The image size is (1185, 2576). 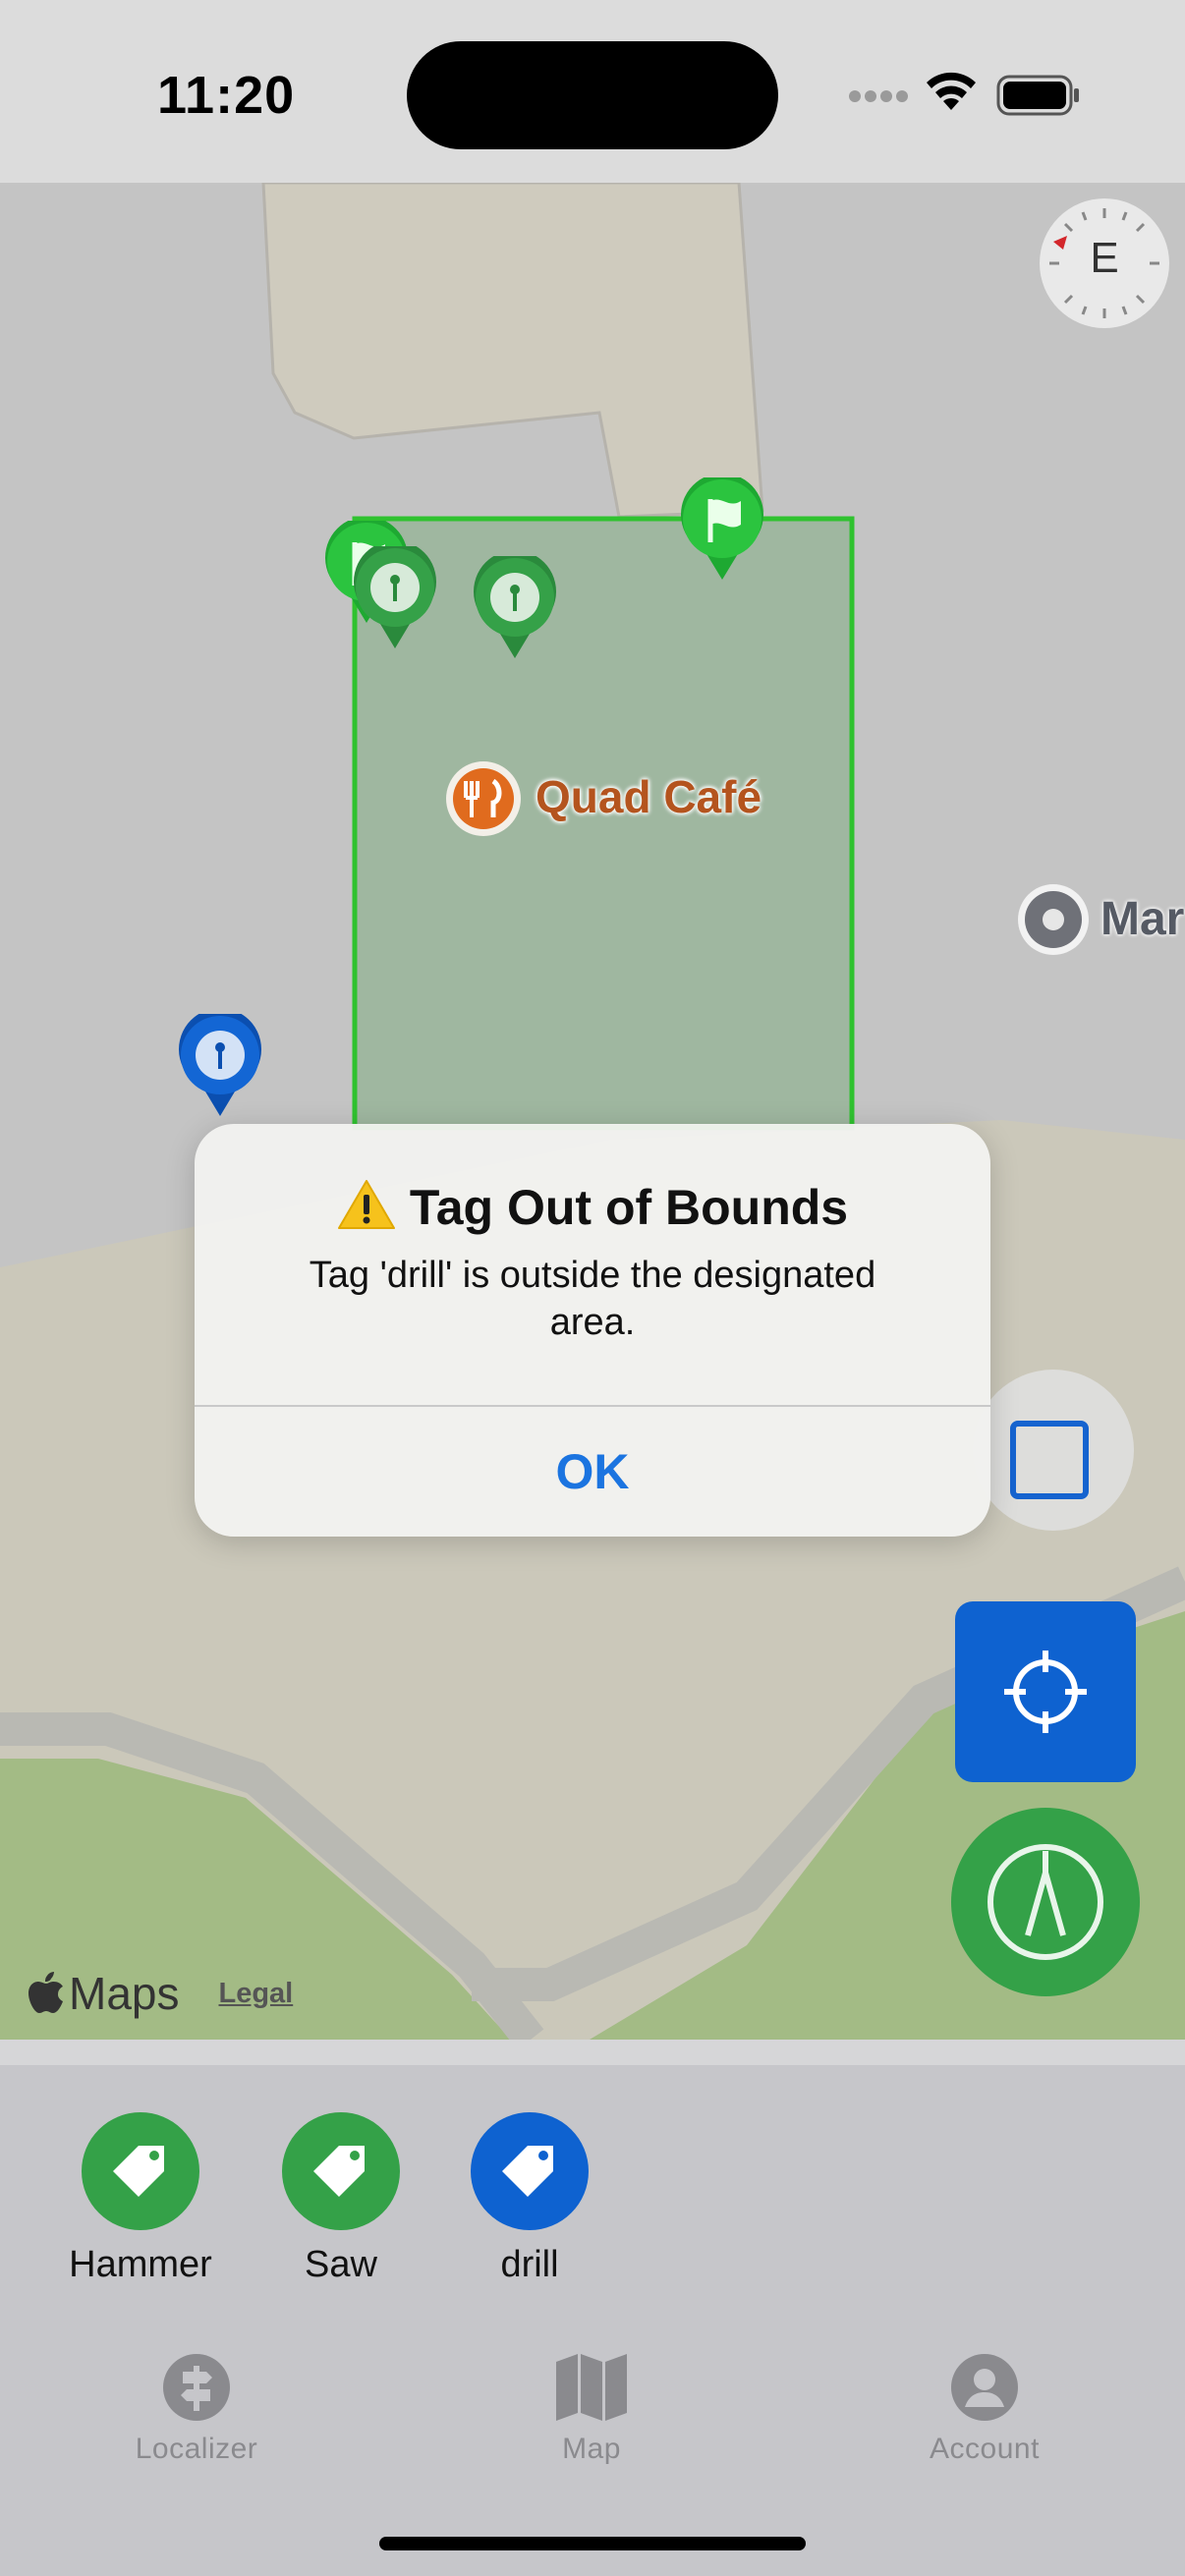 I want to click on tag-item-drill: drill, so click(x=530, y=2199).